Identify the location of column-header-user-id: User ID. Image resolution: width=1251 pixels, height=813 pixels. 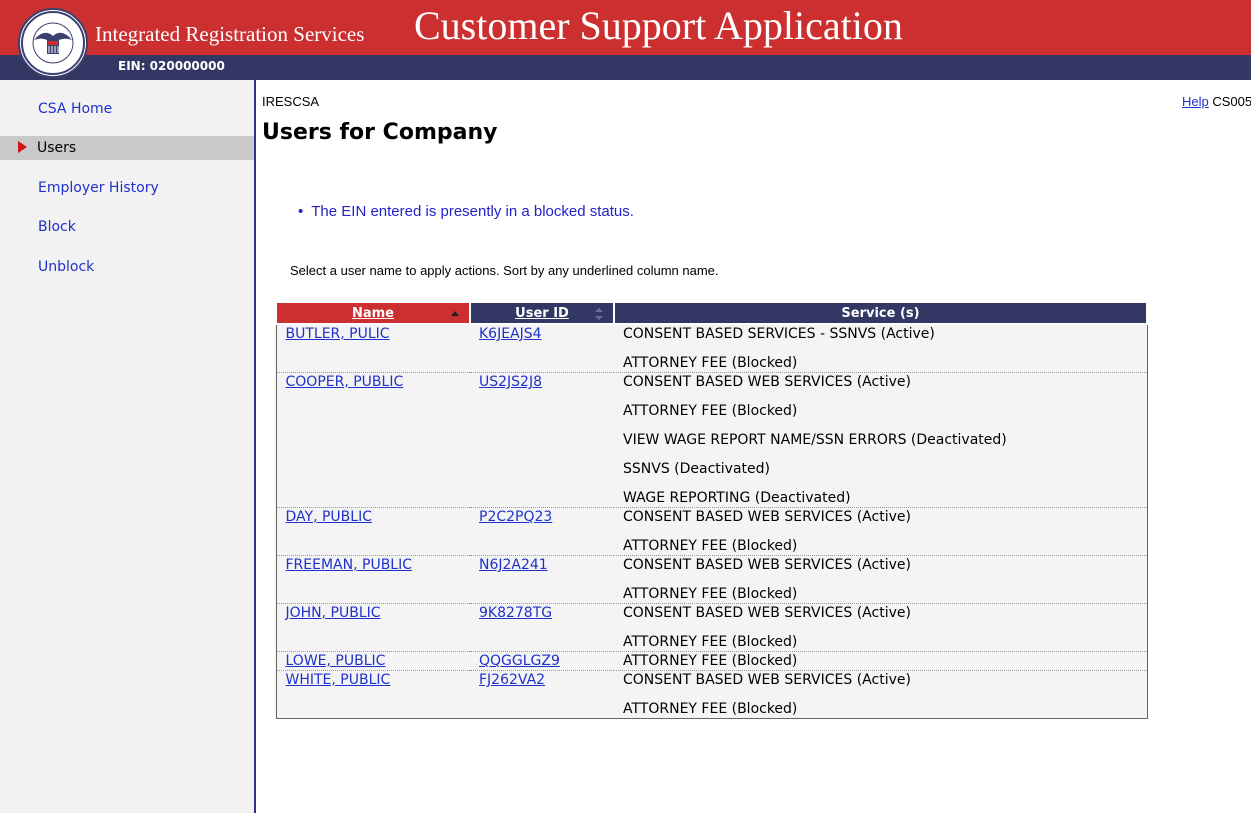
(542, 313).